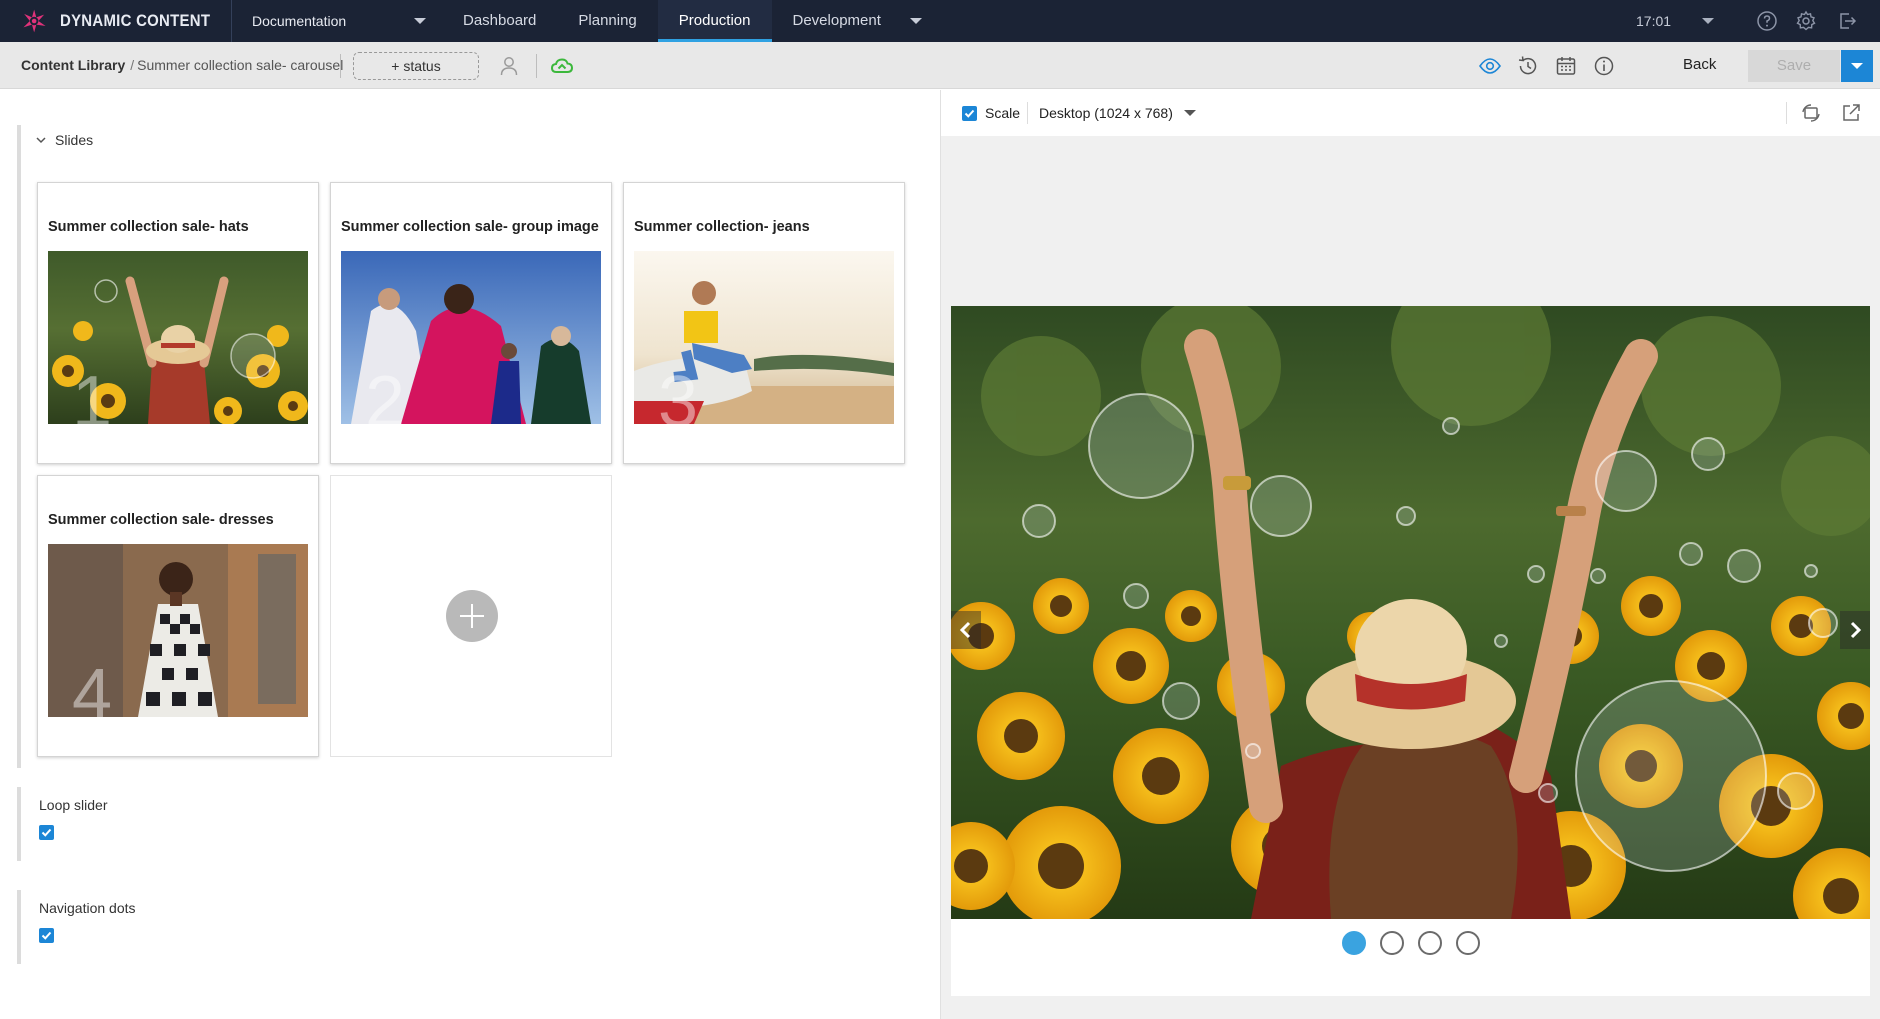 The height and width of the screenshot is (1019, 1880). I want to click on navigation-dots-checkbox, so click(46, 935).